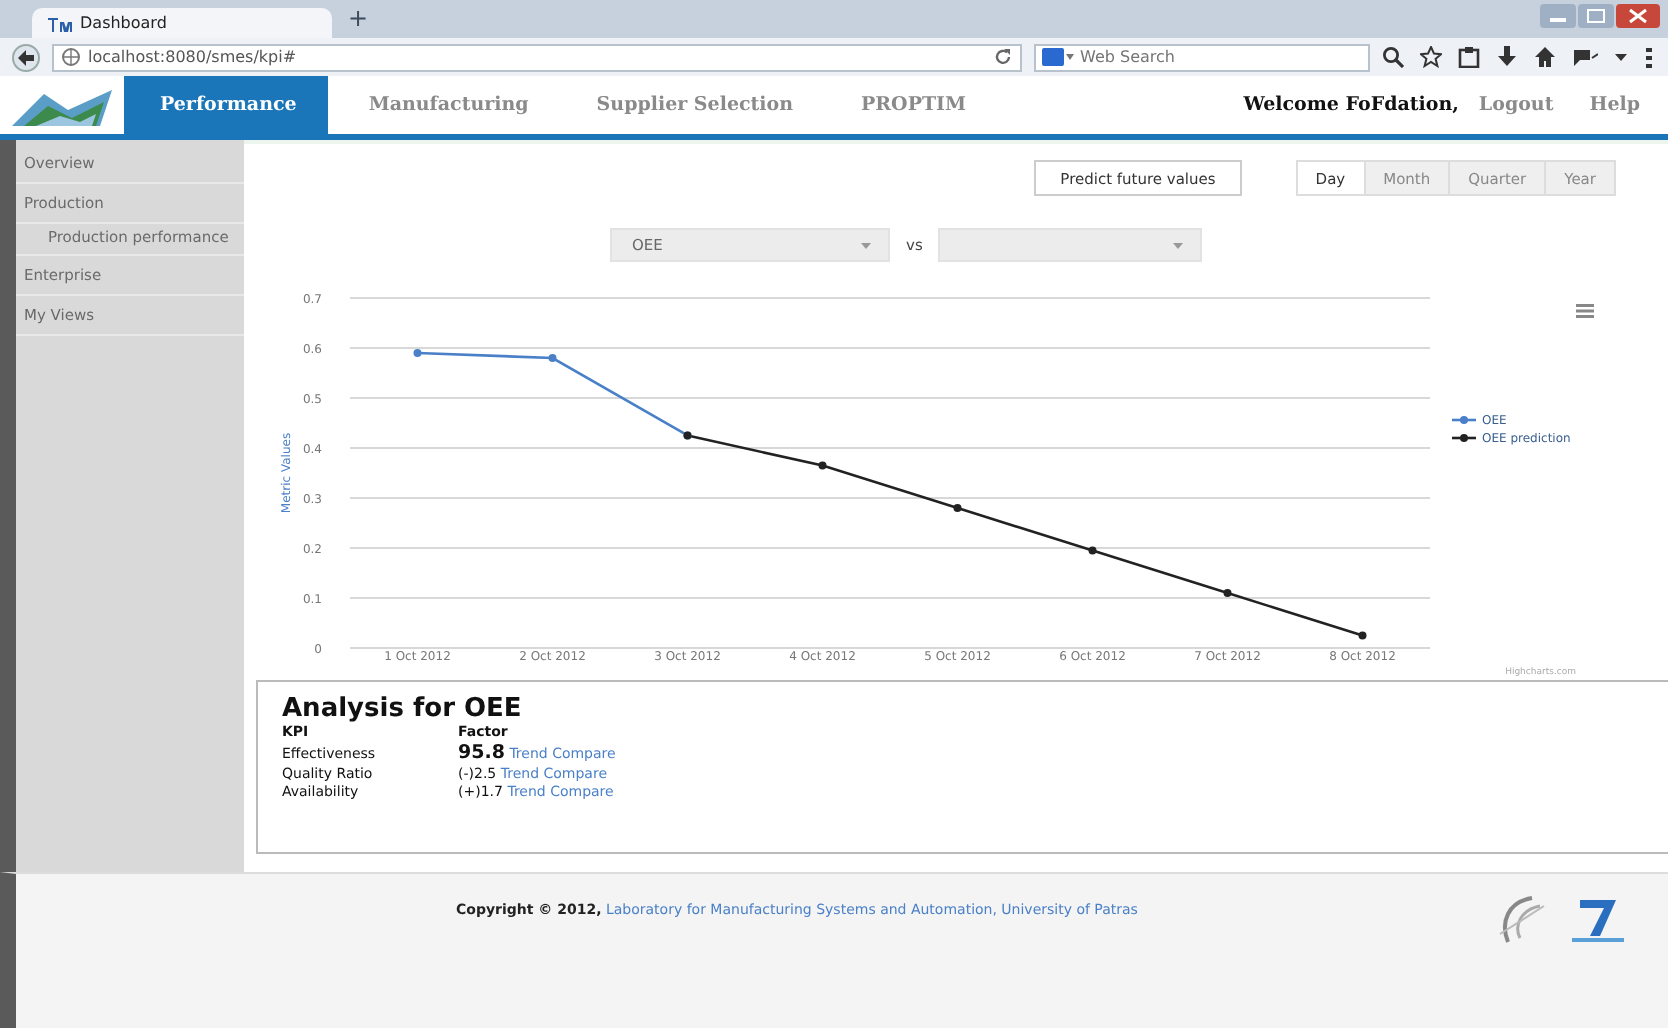 The height and width of the screenshot is (1028, 1668). I want to click on new-tab-button: +, so click(358, 19).